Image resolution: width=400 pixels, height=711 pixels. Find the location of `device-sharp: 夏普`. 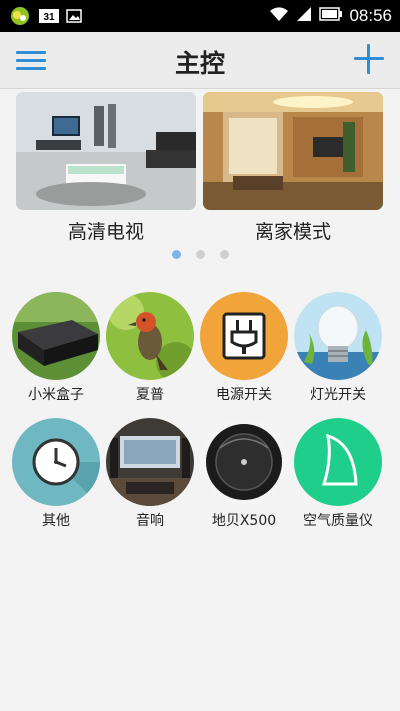

device-sharp: 夏普 is located at coordinates (150, 348).